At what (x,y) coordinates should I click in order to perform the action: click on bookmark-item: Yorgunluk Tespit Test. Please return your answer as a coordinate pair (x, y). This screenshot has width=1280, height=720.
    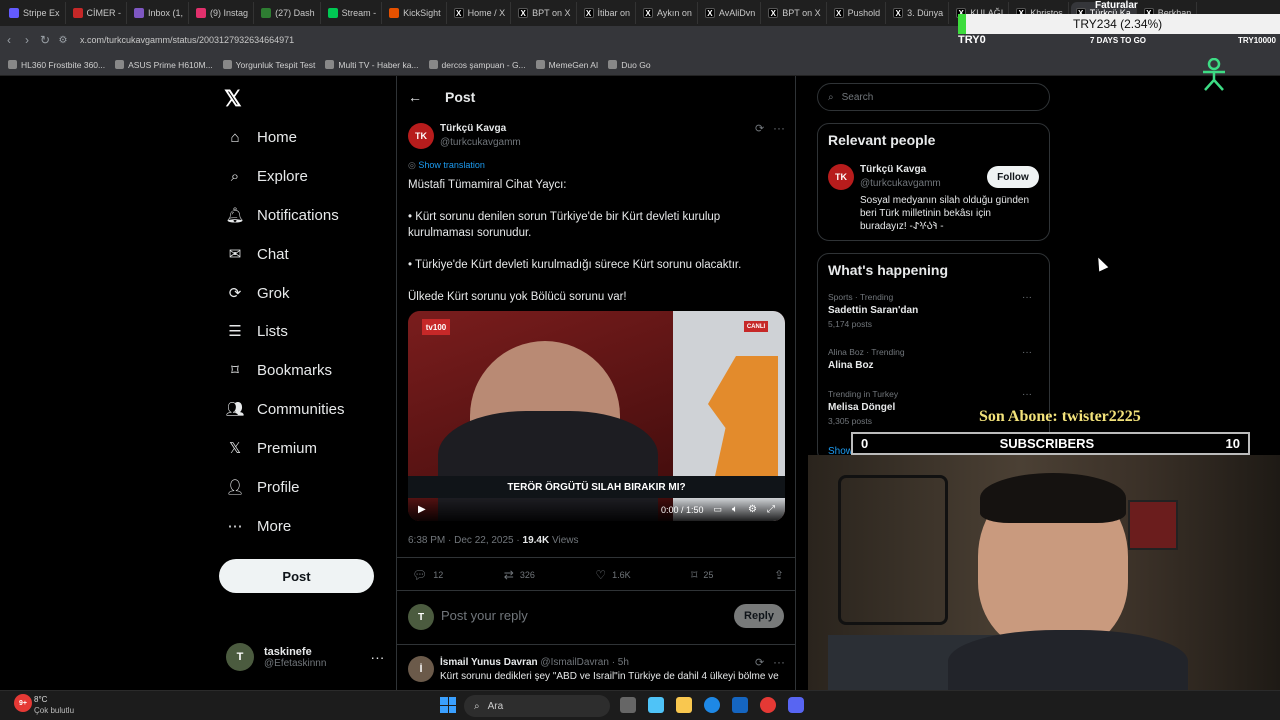
    Looking at the image, I should click on (268, 65).